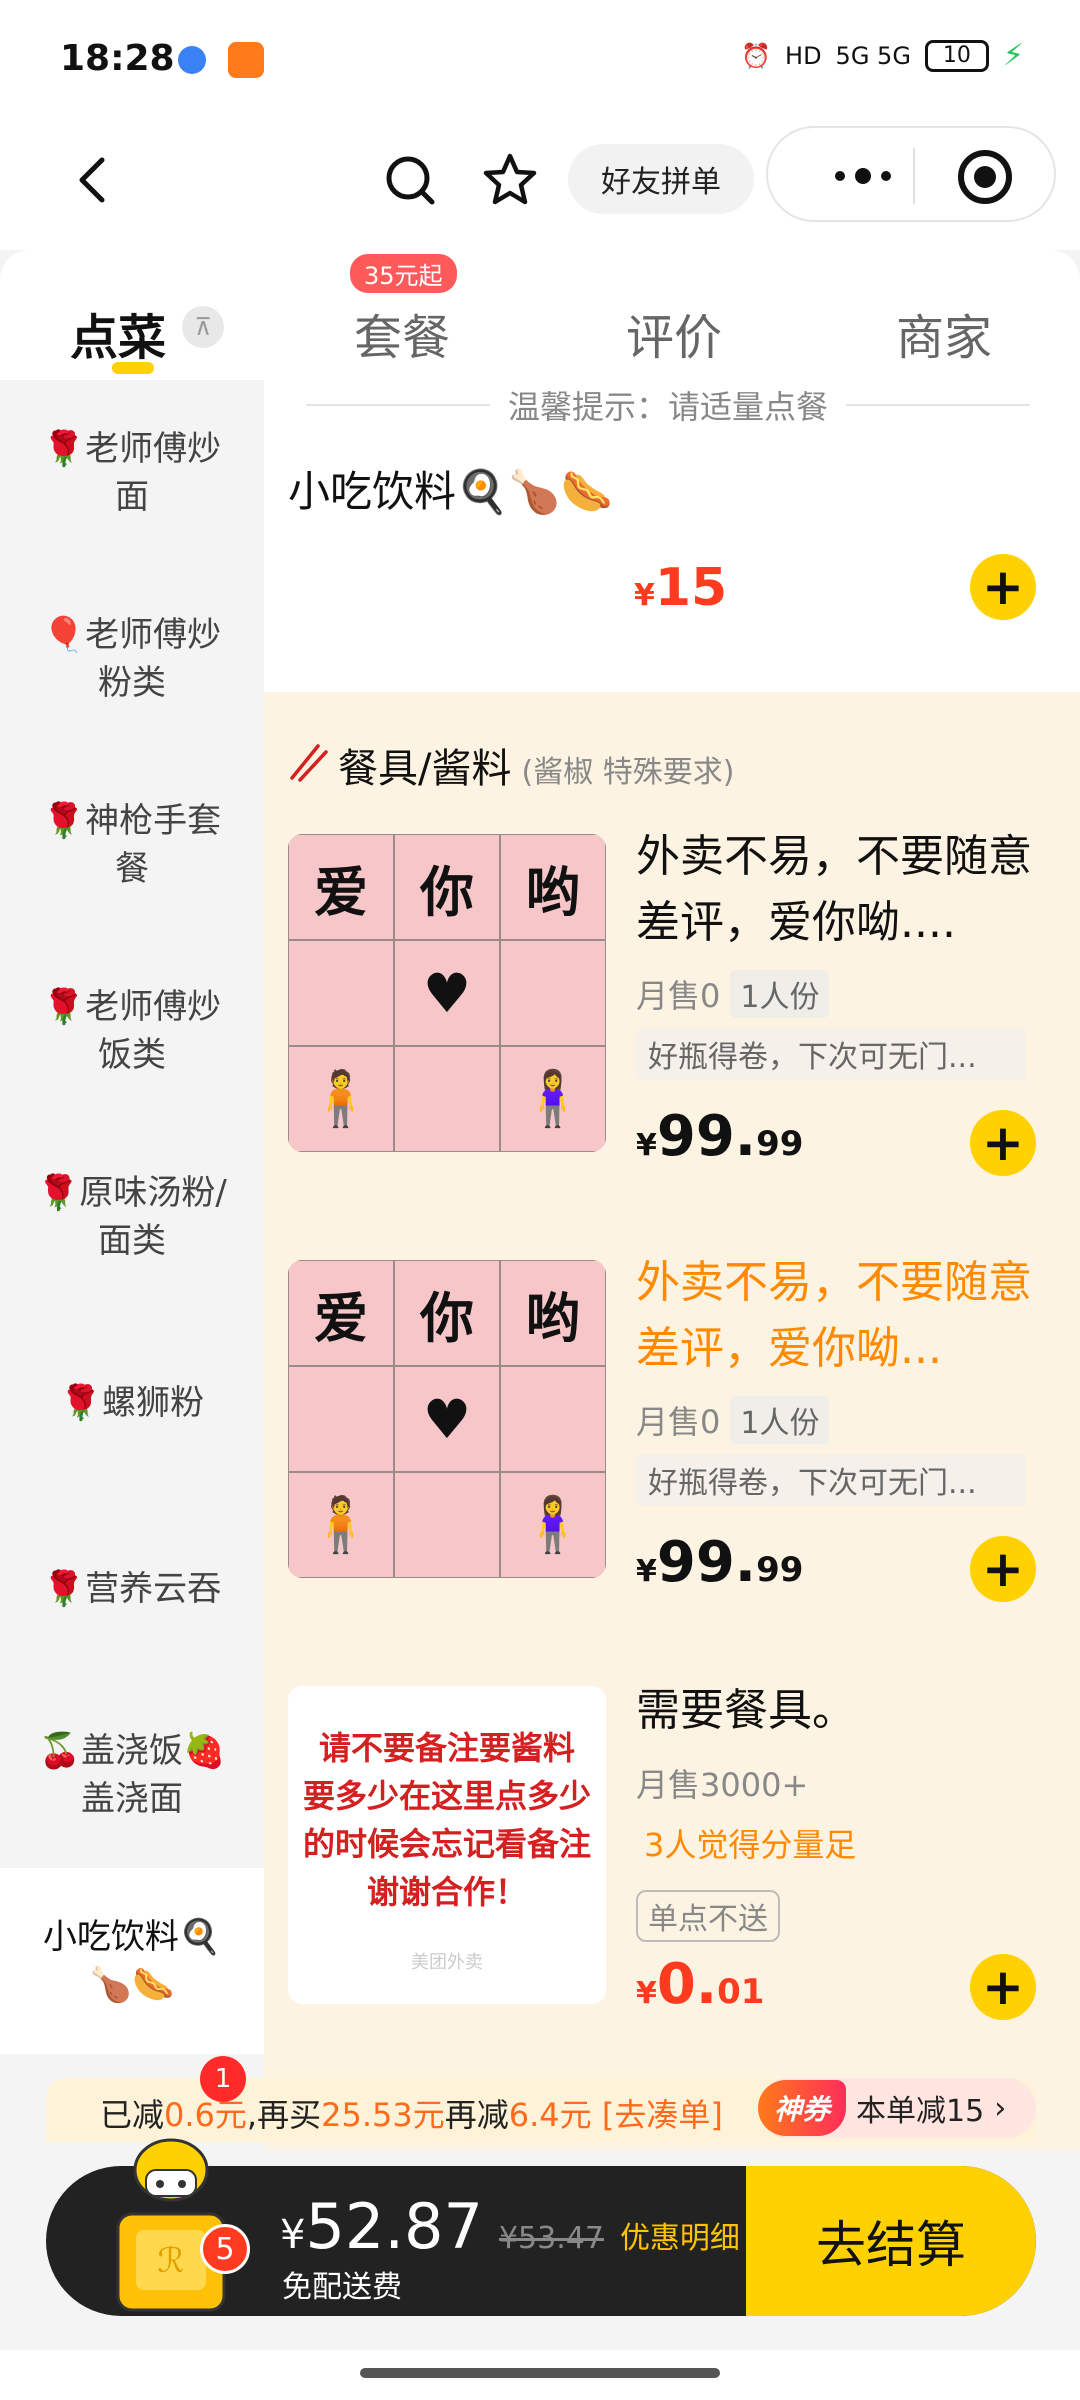  What do you see at coordinates (403, 273) in the screenshot?
I see `combo-price-badge: 35元起` at bounding box center [403, 273].